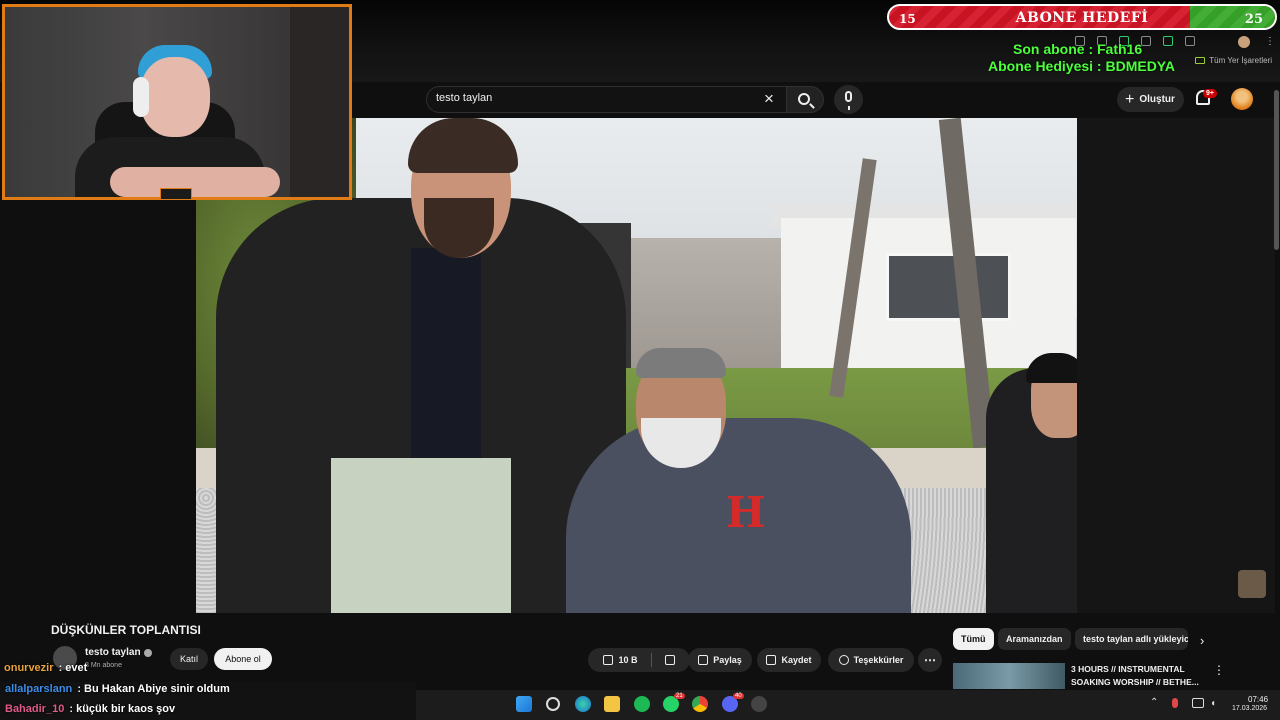  I want to click on extension-icon, so click(1146, 41).